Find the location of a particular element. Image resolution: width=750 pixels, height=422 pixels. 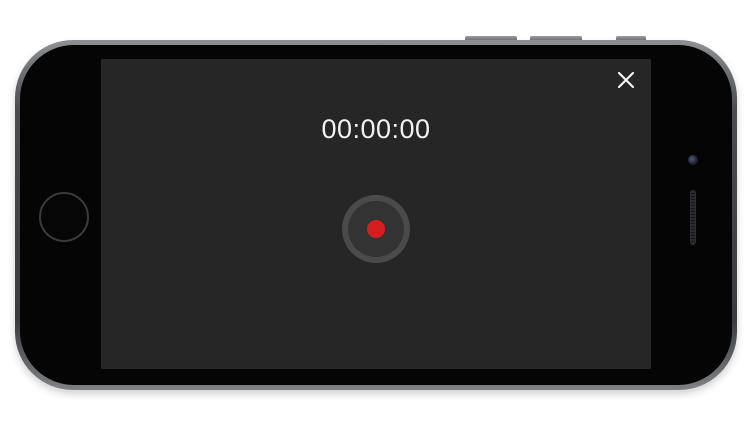

close-icon is located at coordinates (626, 80).